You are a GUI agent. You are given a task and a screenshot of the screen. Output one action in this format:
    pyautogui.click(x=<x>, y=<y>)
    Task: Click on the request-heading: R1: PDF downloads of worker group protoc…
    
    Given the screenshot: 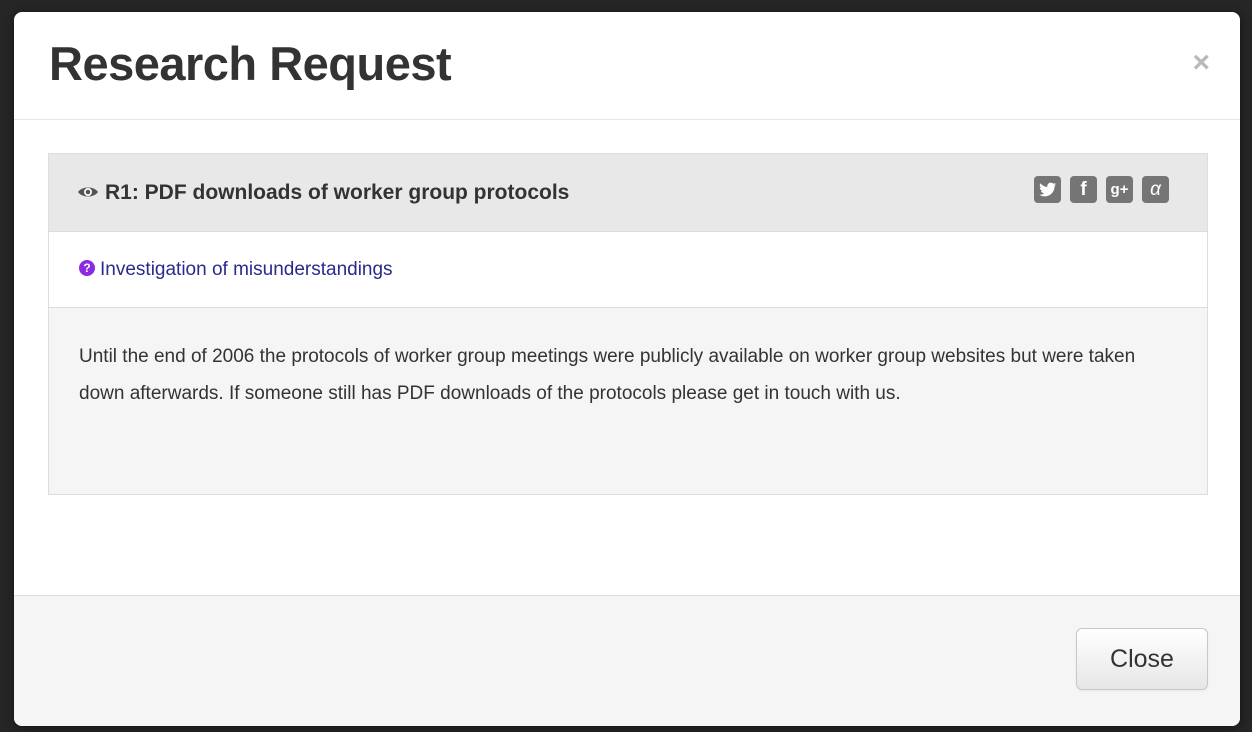 What is the action you would take?
    pyautogui.click(x=628, y=193)
    